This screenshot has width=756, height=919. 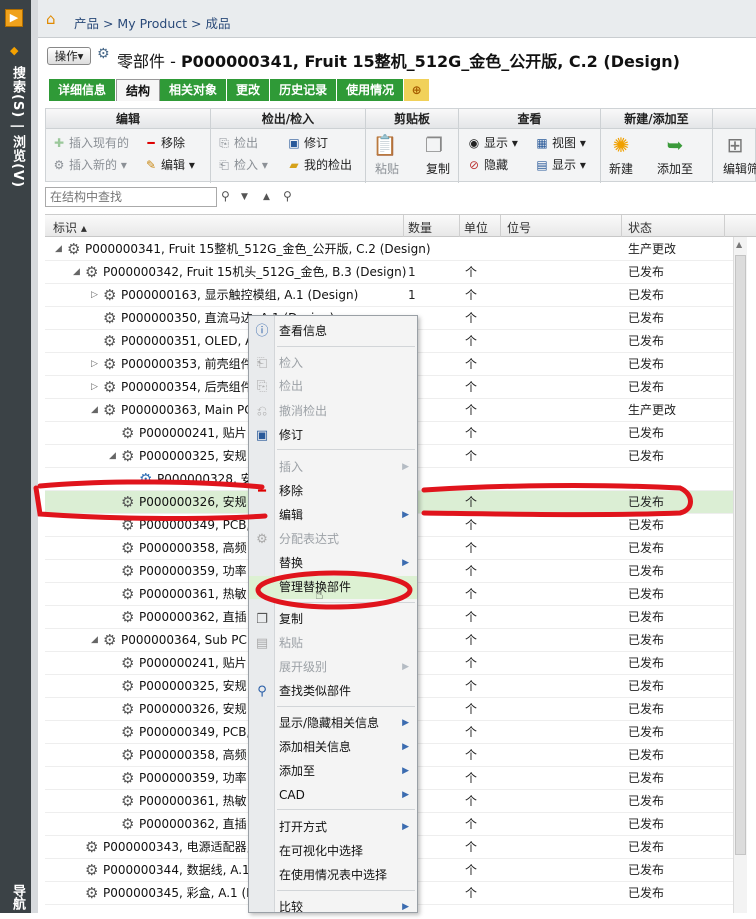 What do you see at coordinates (560, 164) in the screenshot?
I see `display-button: ▤ 显示 ▾` at bounding box center [560, 164].